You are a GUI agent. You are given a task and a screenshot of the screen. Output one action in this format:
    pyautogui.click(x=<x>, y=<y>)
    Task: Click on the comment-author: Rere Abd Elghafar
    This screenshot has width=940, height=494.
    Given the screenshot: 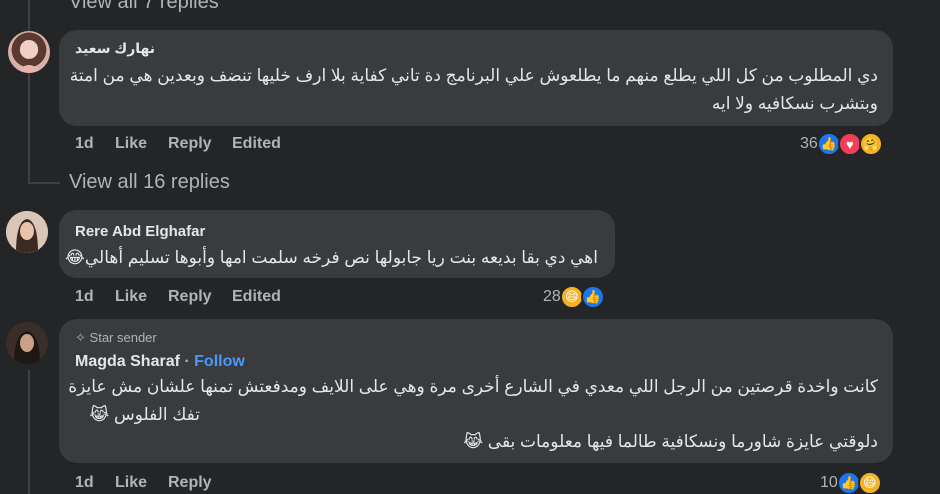 What is the action you would take?
    pyautogui.click(x=140, y=231)
    